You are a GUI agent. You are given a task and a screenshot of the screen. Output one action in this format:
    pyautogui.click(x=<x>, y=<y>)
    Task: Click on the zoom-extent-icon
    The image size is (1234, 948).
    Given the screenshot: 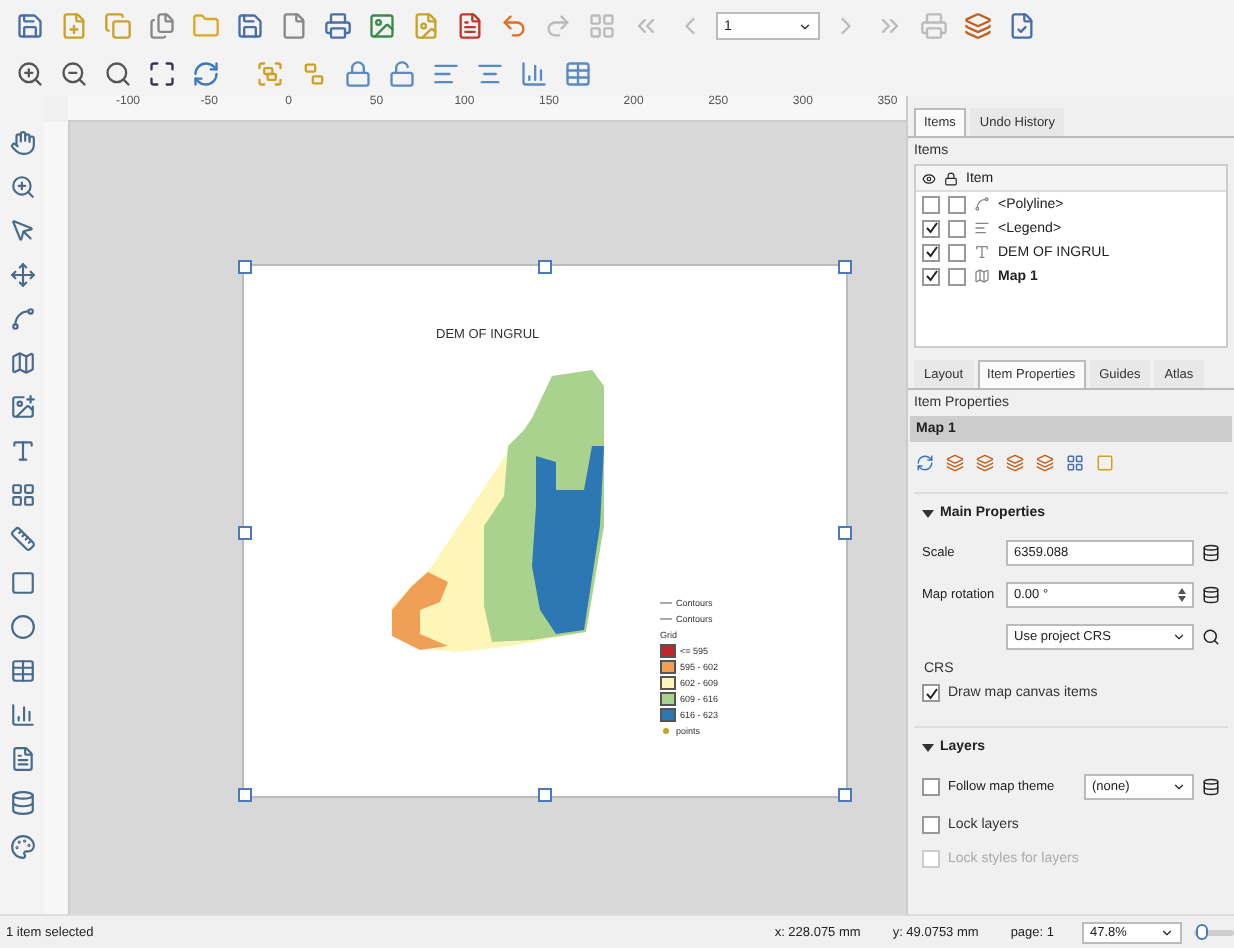 What is the action you would take?
    pyautogui.click(x=162, y=74)
    